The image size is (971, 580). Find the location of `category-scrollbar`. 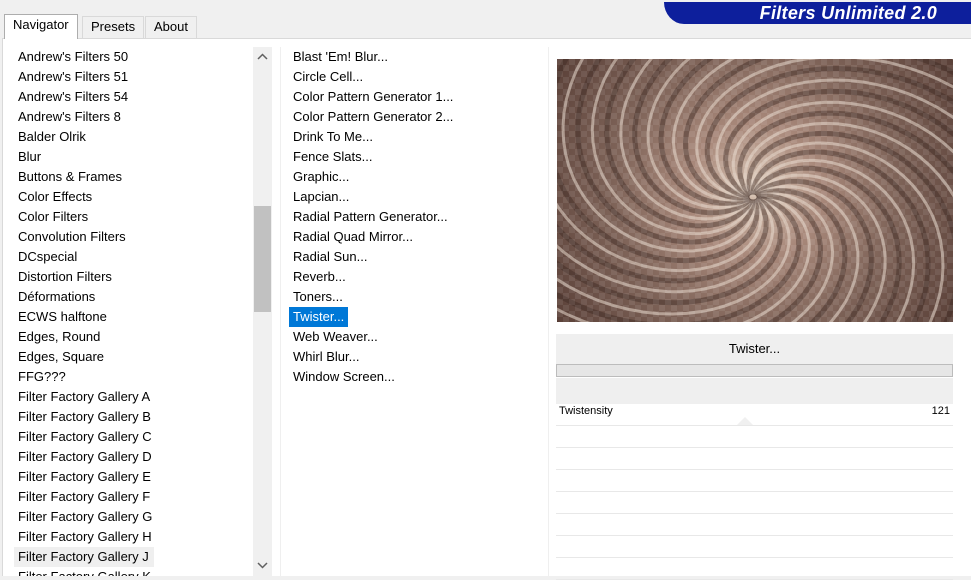

category-scrollbar is located at coordinates (262, 311).